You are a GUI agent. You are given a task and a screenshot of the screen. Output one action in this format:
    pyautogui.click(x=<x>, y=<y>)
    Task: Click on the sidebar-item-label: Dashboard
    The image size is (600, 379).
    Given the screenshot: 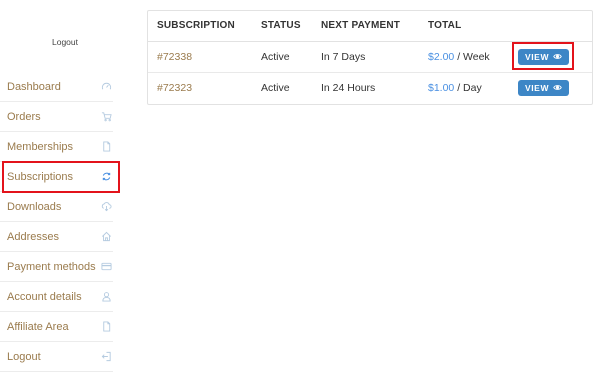 What is the action you would take?
    pyautogui.click(x=34, y=86)
    